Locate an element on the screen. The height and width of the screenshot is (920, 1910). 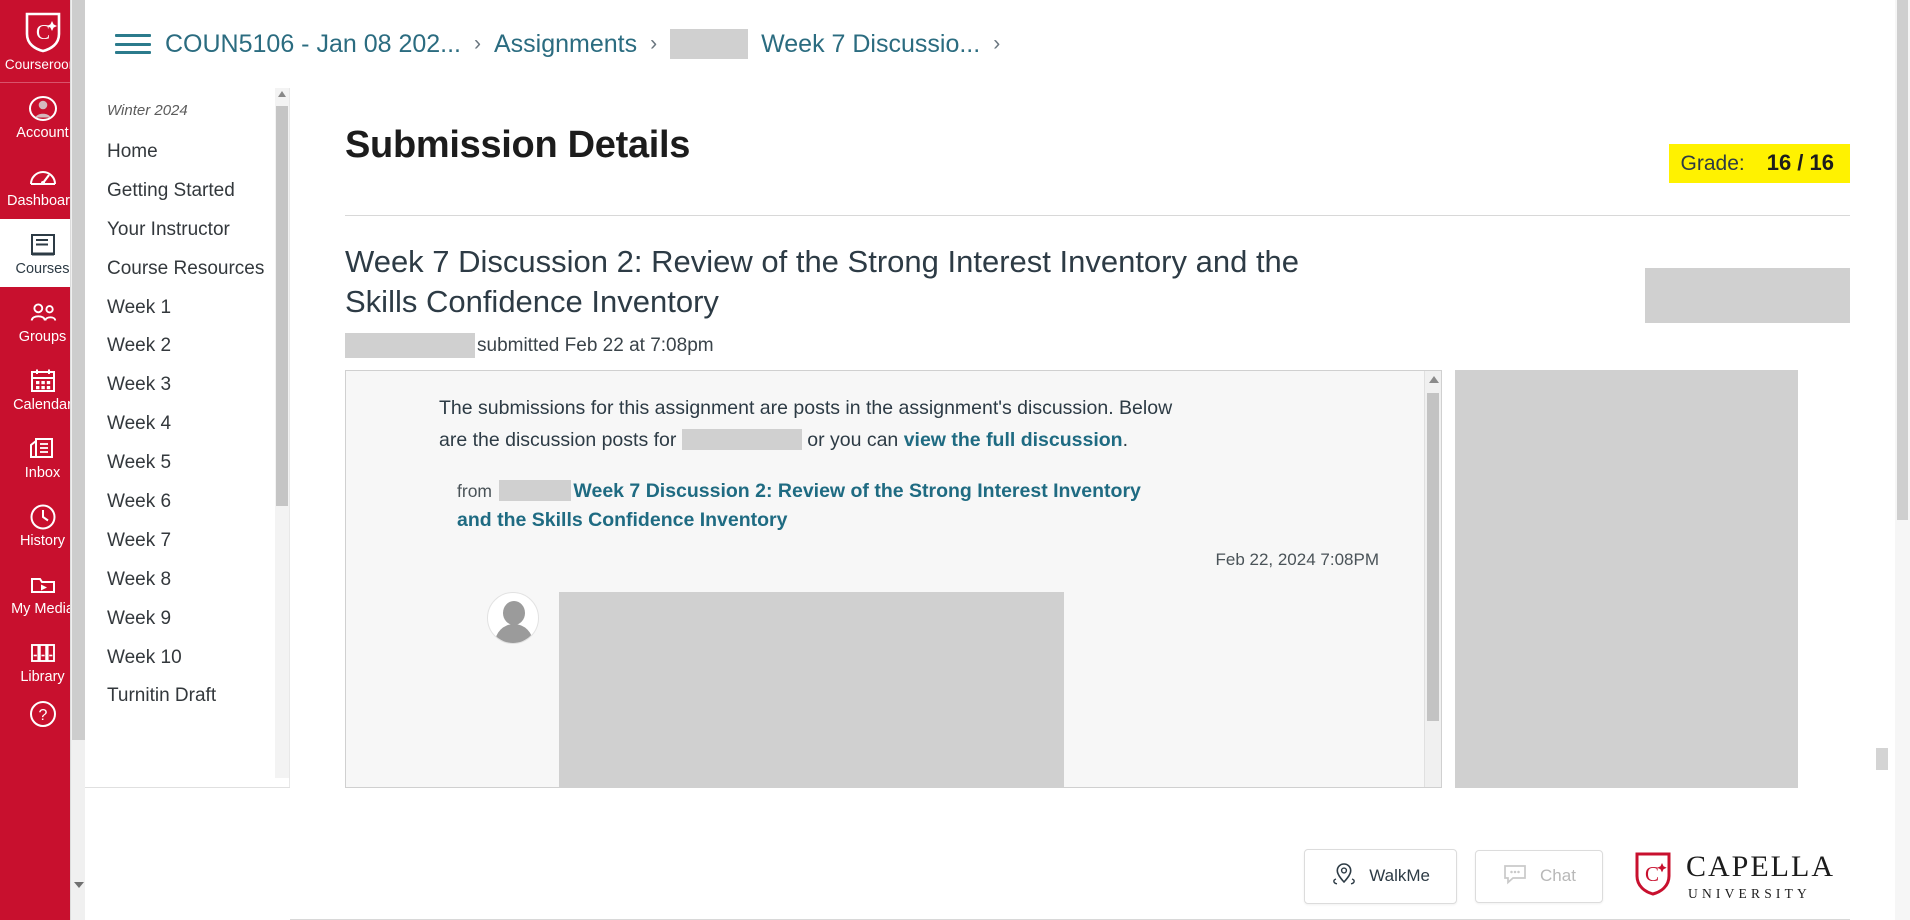
hamburger-menu-icon is located at coordinates (133, 44).